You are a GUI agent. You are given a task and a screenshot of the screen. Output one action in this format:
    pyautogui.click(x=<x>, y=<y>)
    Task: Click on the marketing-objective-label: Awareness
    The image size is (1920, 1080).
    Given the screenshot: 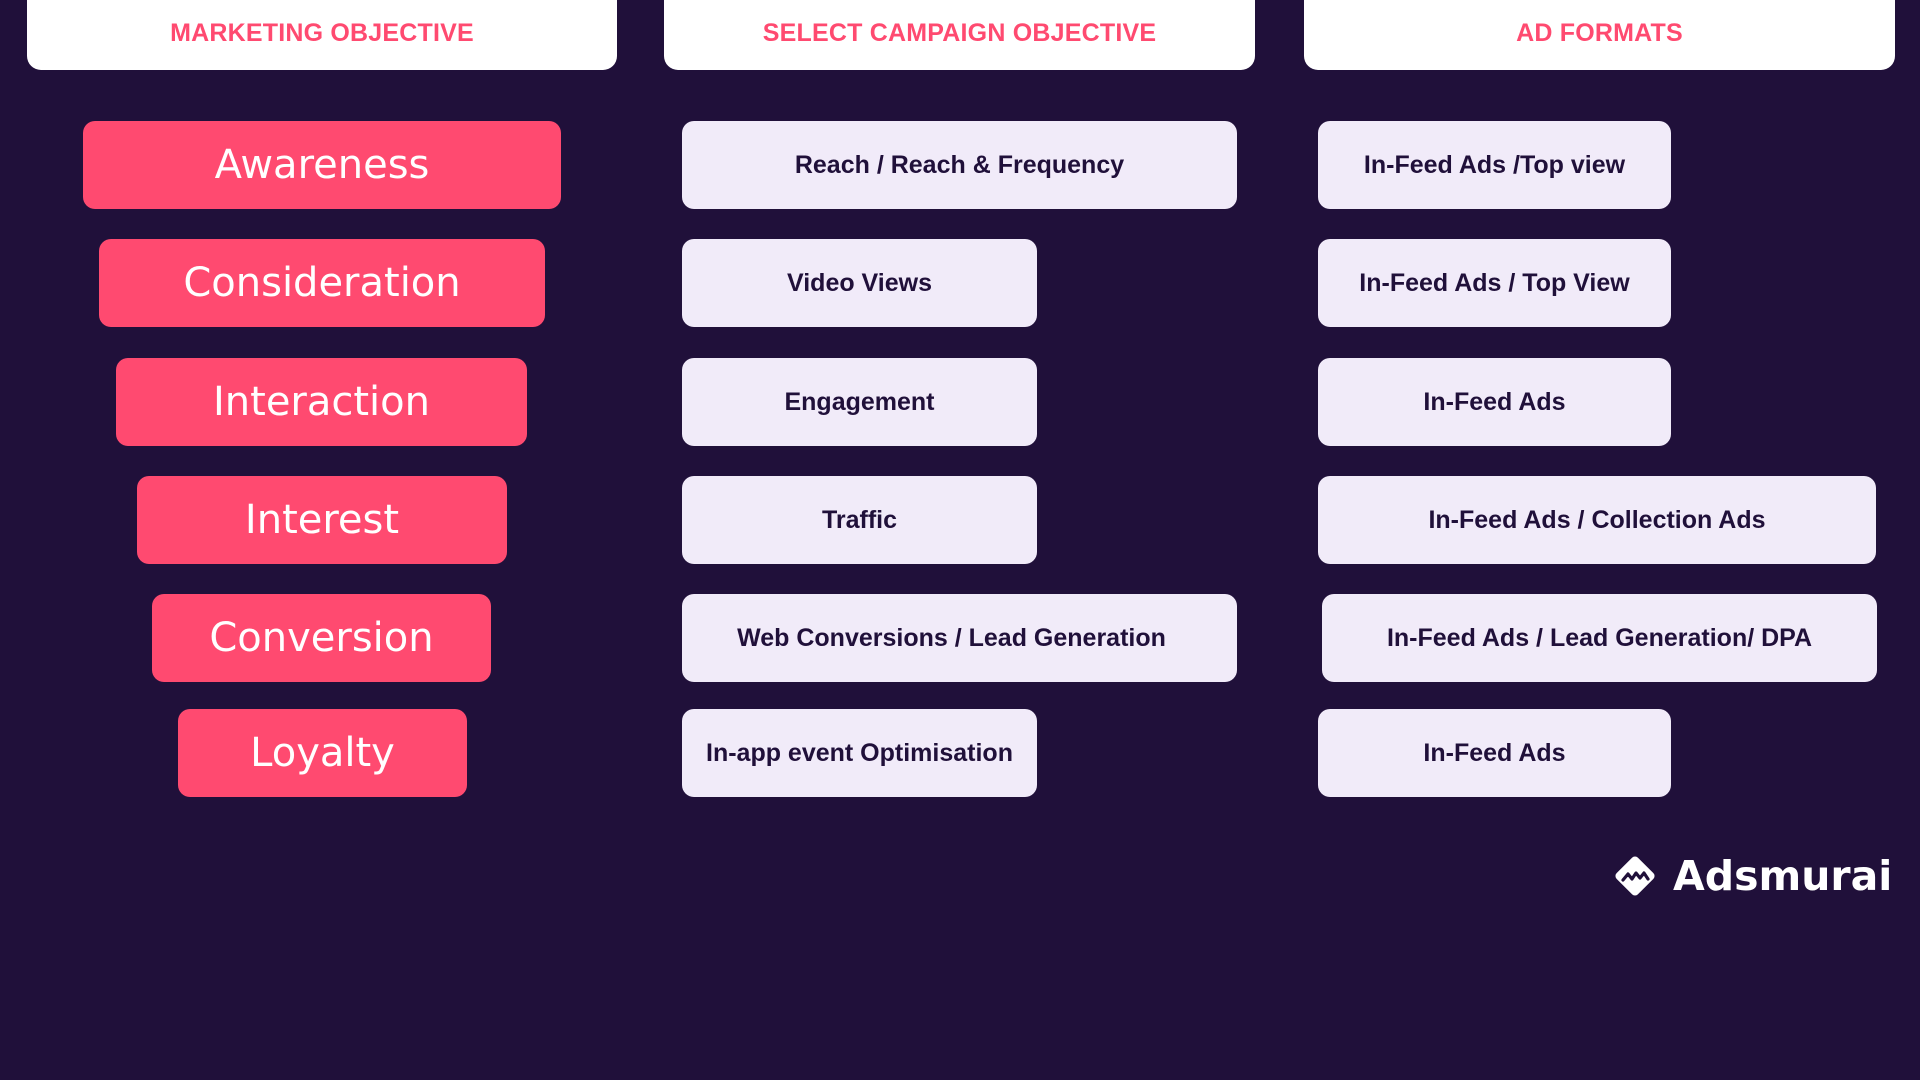 What is the action you would take?
    pyautogui.click(x=322, y=165)
    